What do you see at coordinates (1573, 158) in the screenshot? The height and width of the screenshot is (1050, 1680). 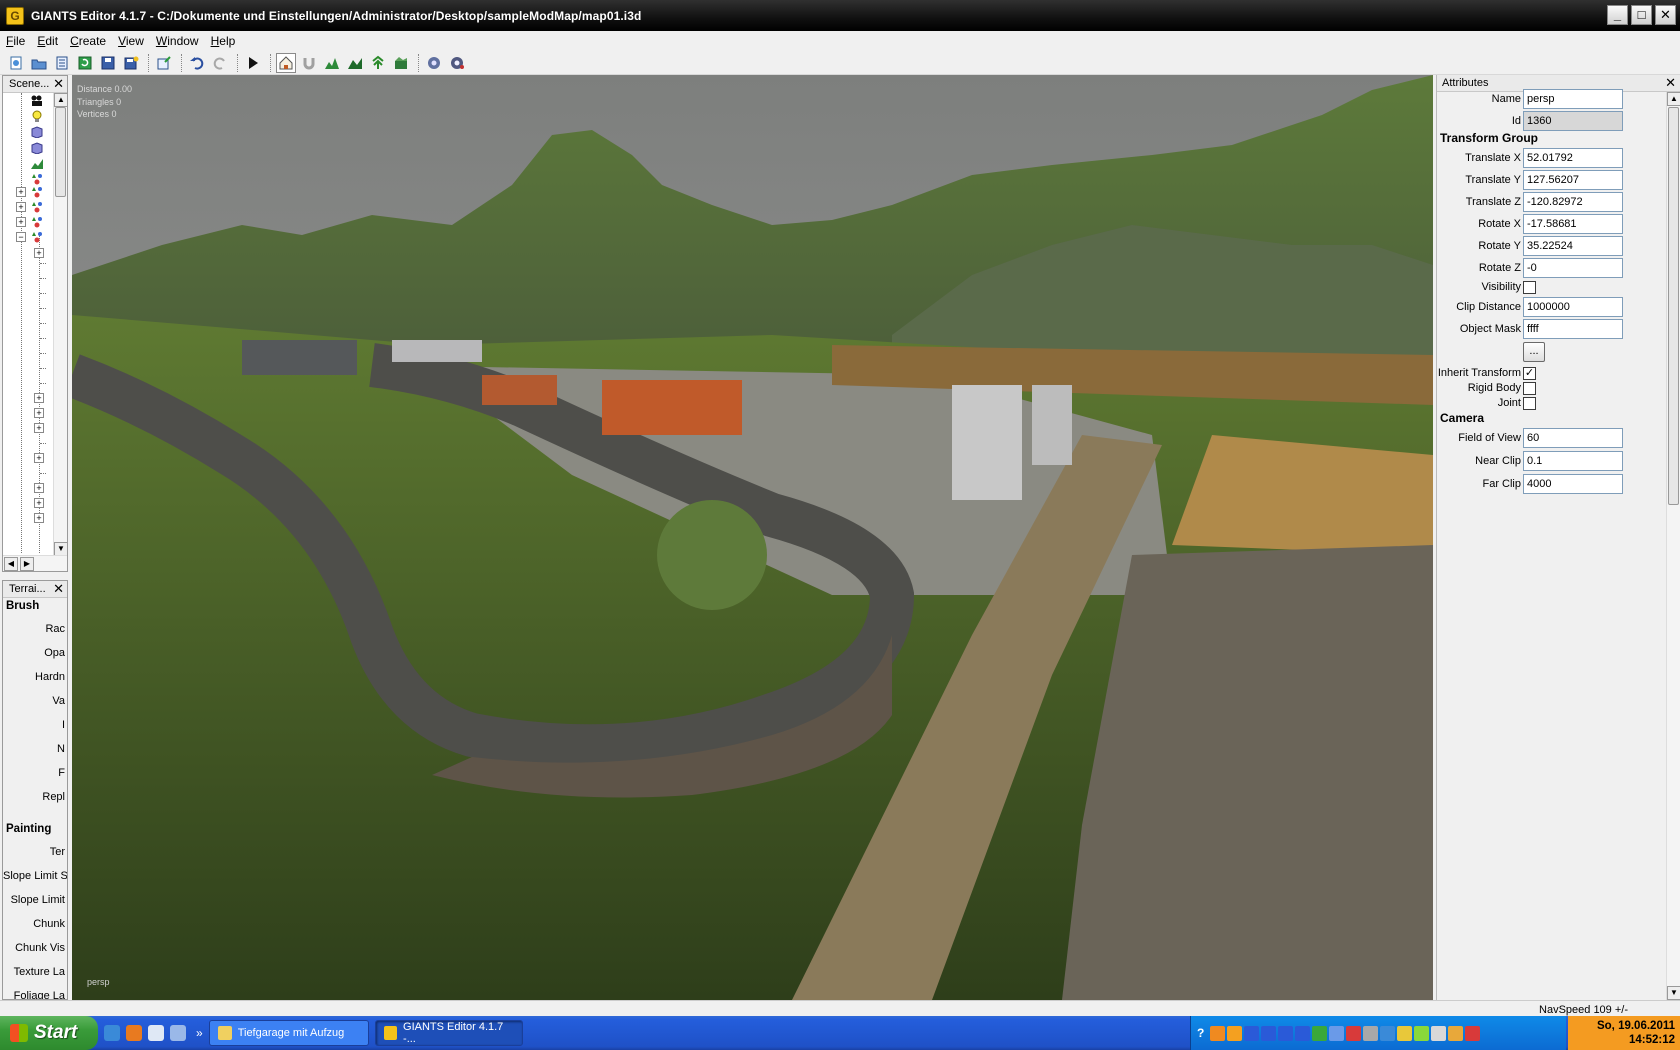 I see `translate-x-field: 52.01792` at bounding box center [1573, 158].